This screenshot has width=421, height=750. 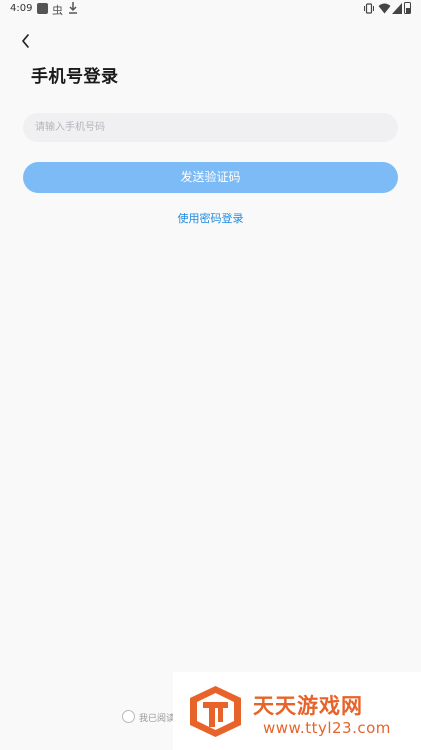 I want to click on back-arrow-icon, so click(x=25, y=41).